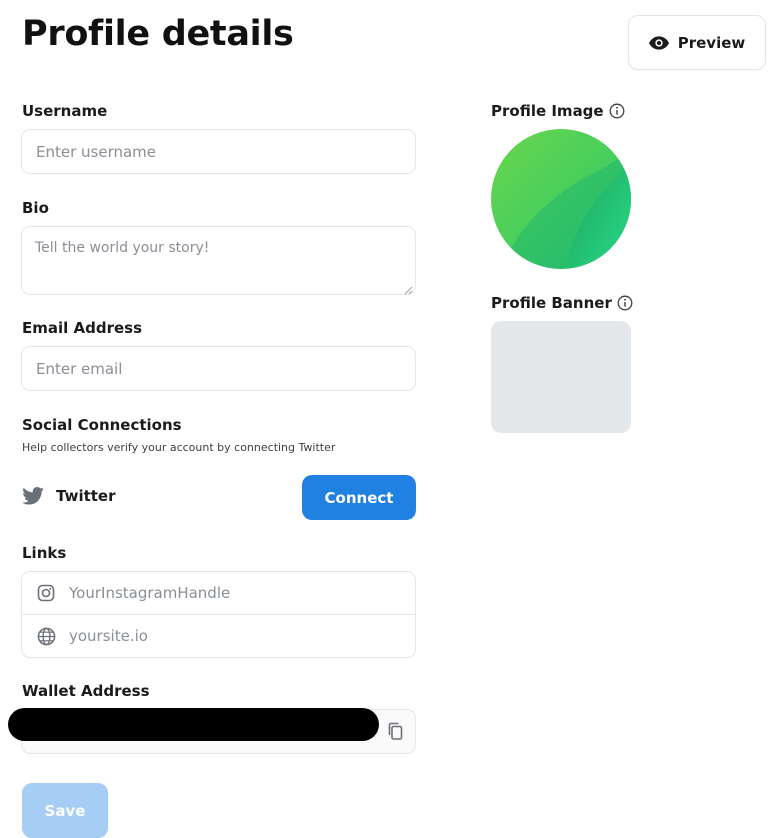 The height and width of the screenshot is (838, 775). I want to click on website-link-input: yoursite.io, so click(218, 635).